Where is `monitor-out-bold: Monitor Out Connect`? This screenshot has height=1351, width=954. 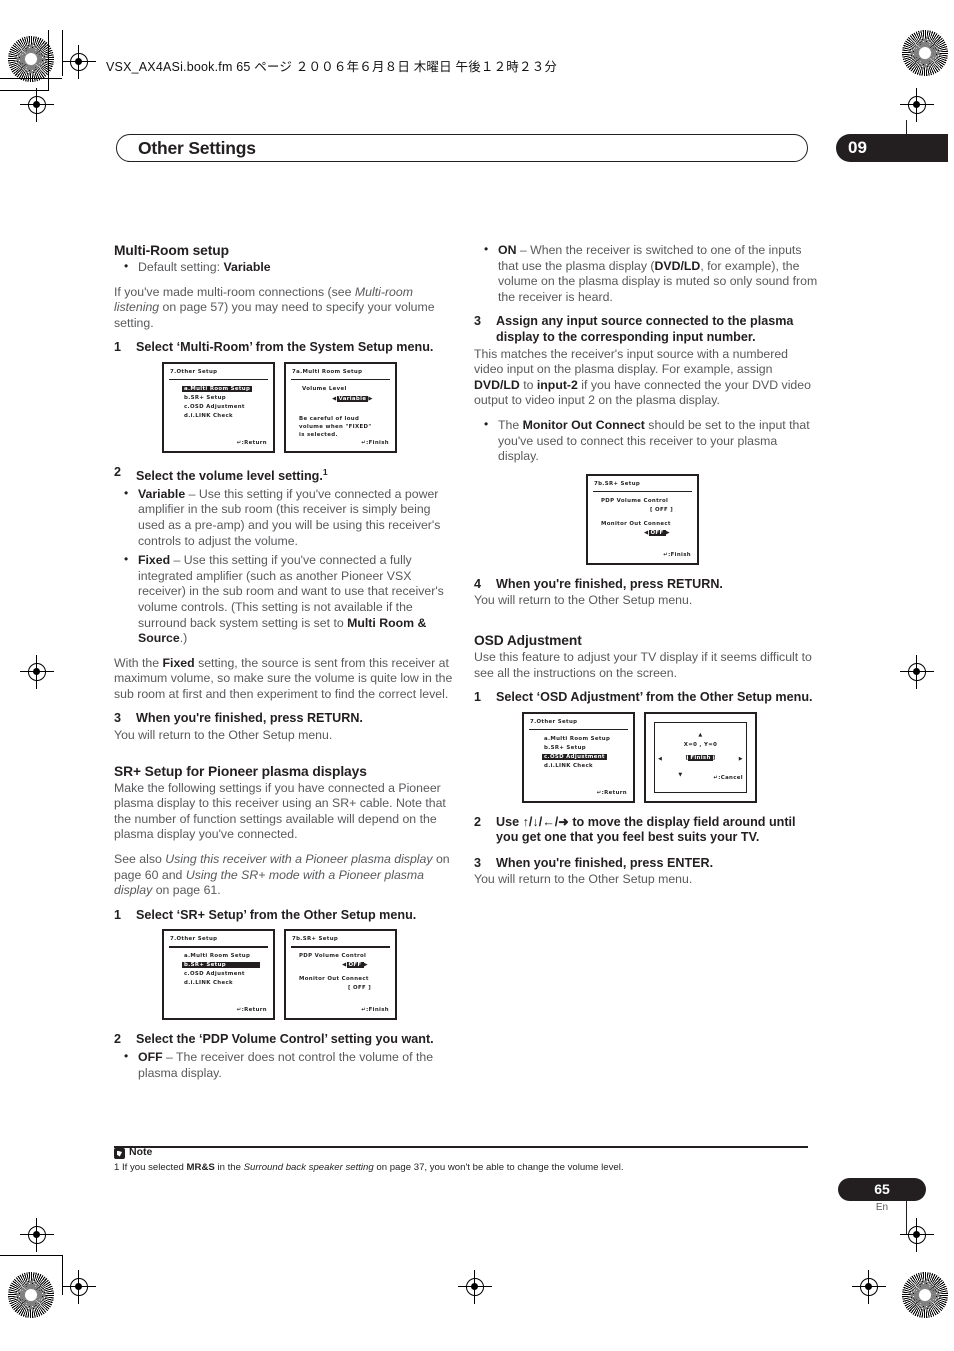 monitor-out-bold: Monitor Out Connect is located at coordinates (583, 424).